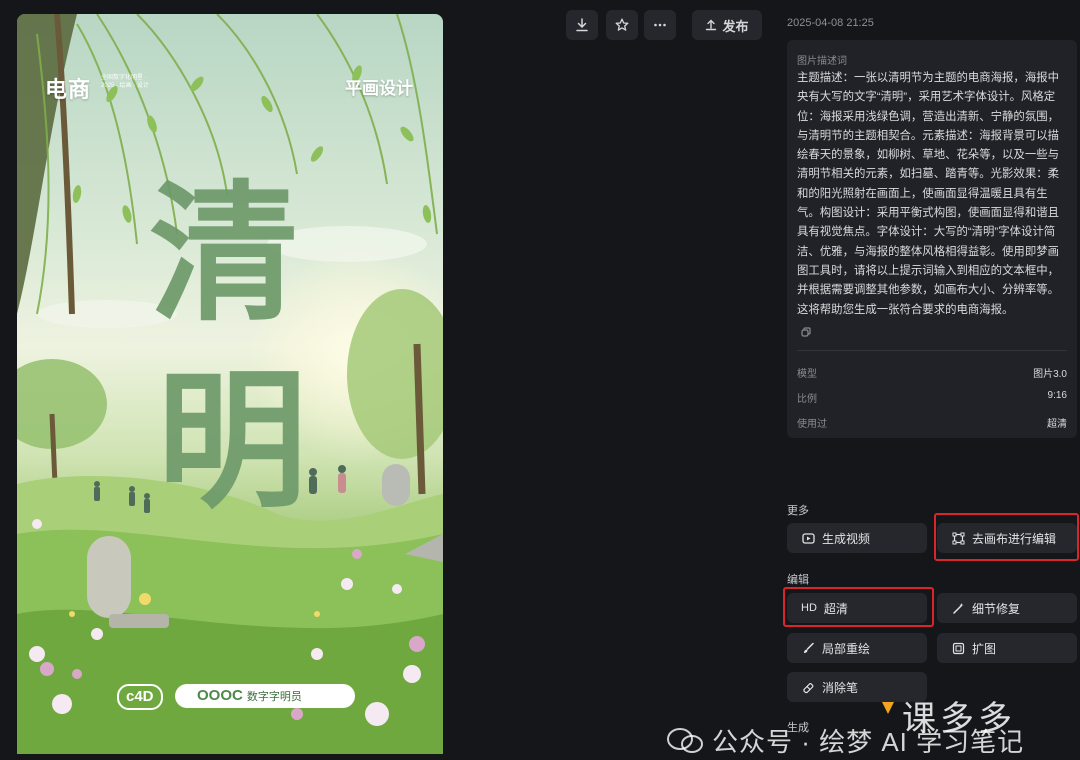 This screenshot has width=1080, height=760. I want to click on copy-icon, so click(806, 333).